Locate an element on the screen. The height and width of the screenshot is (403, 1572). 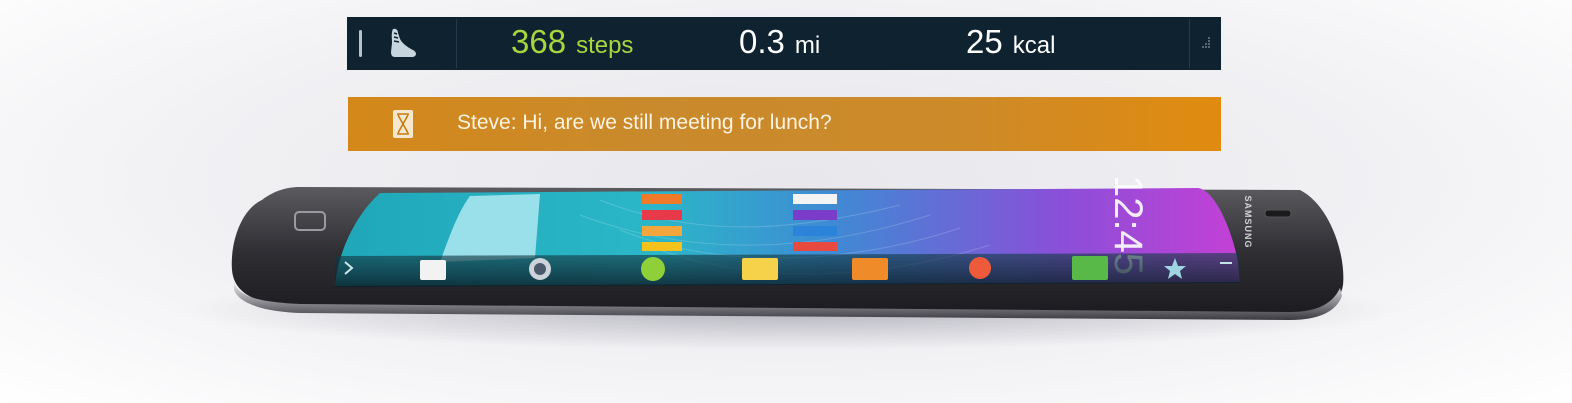
brand-logo: SAMSUNG is located at coordinates (1248, 221).